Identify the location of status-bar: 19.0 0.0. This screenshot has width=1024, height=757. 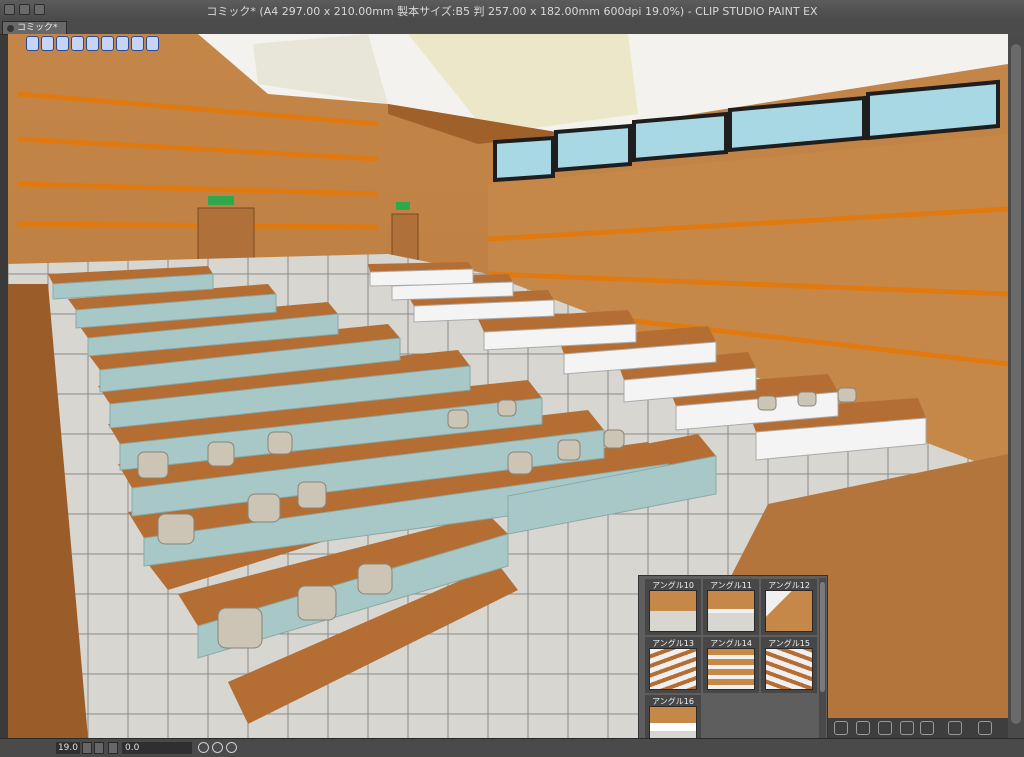
(512, 747).